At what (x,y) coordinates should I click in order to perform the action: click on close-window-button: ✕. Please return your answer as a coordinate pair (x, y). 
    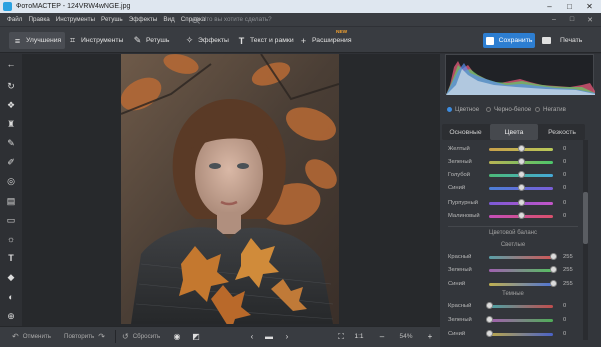
    Looking at the image, I should click on (589, 6).